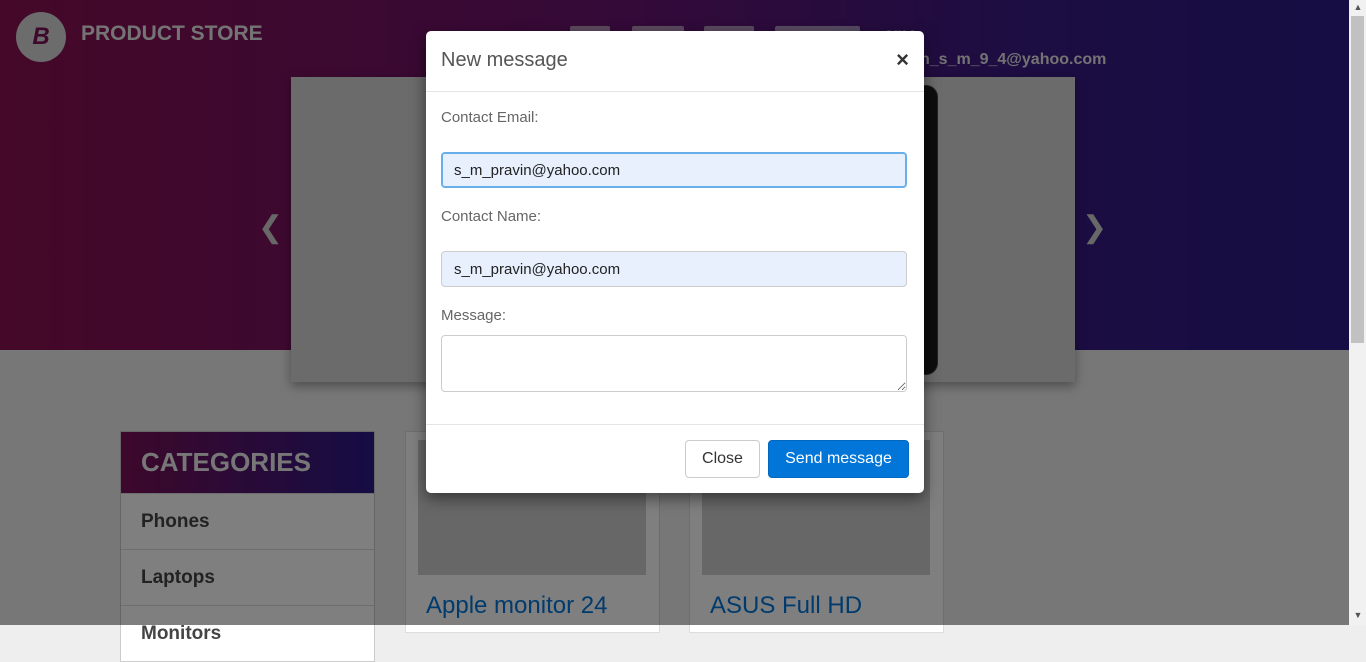  Describe the element at coordinates (722, 459) in the screenshot. I see `close-button: Close` at that location.